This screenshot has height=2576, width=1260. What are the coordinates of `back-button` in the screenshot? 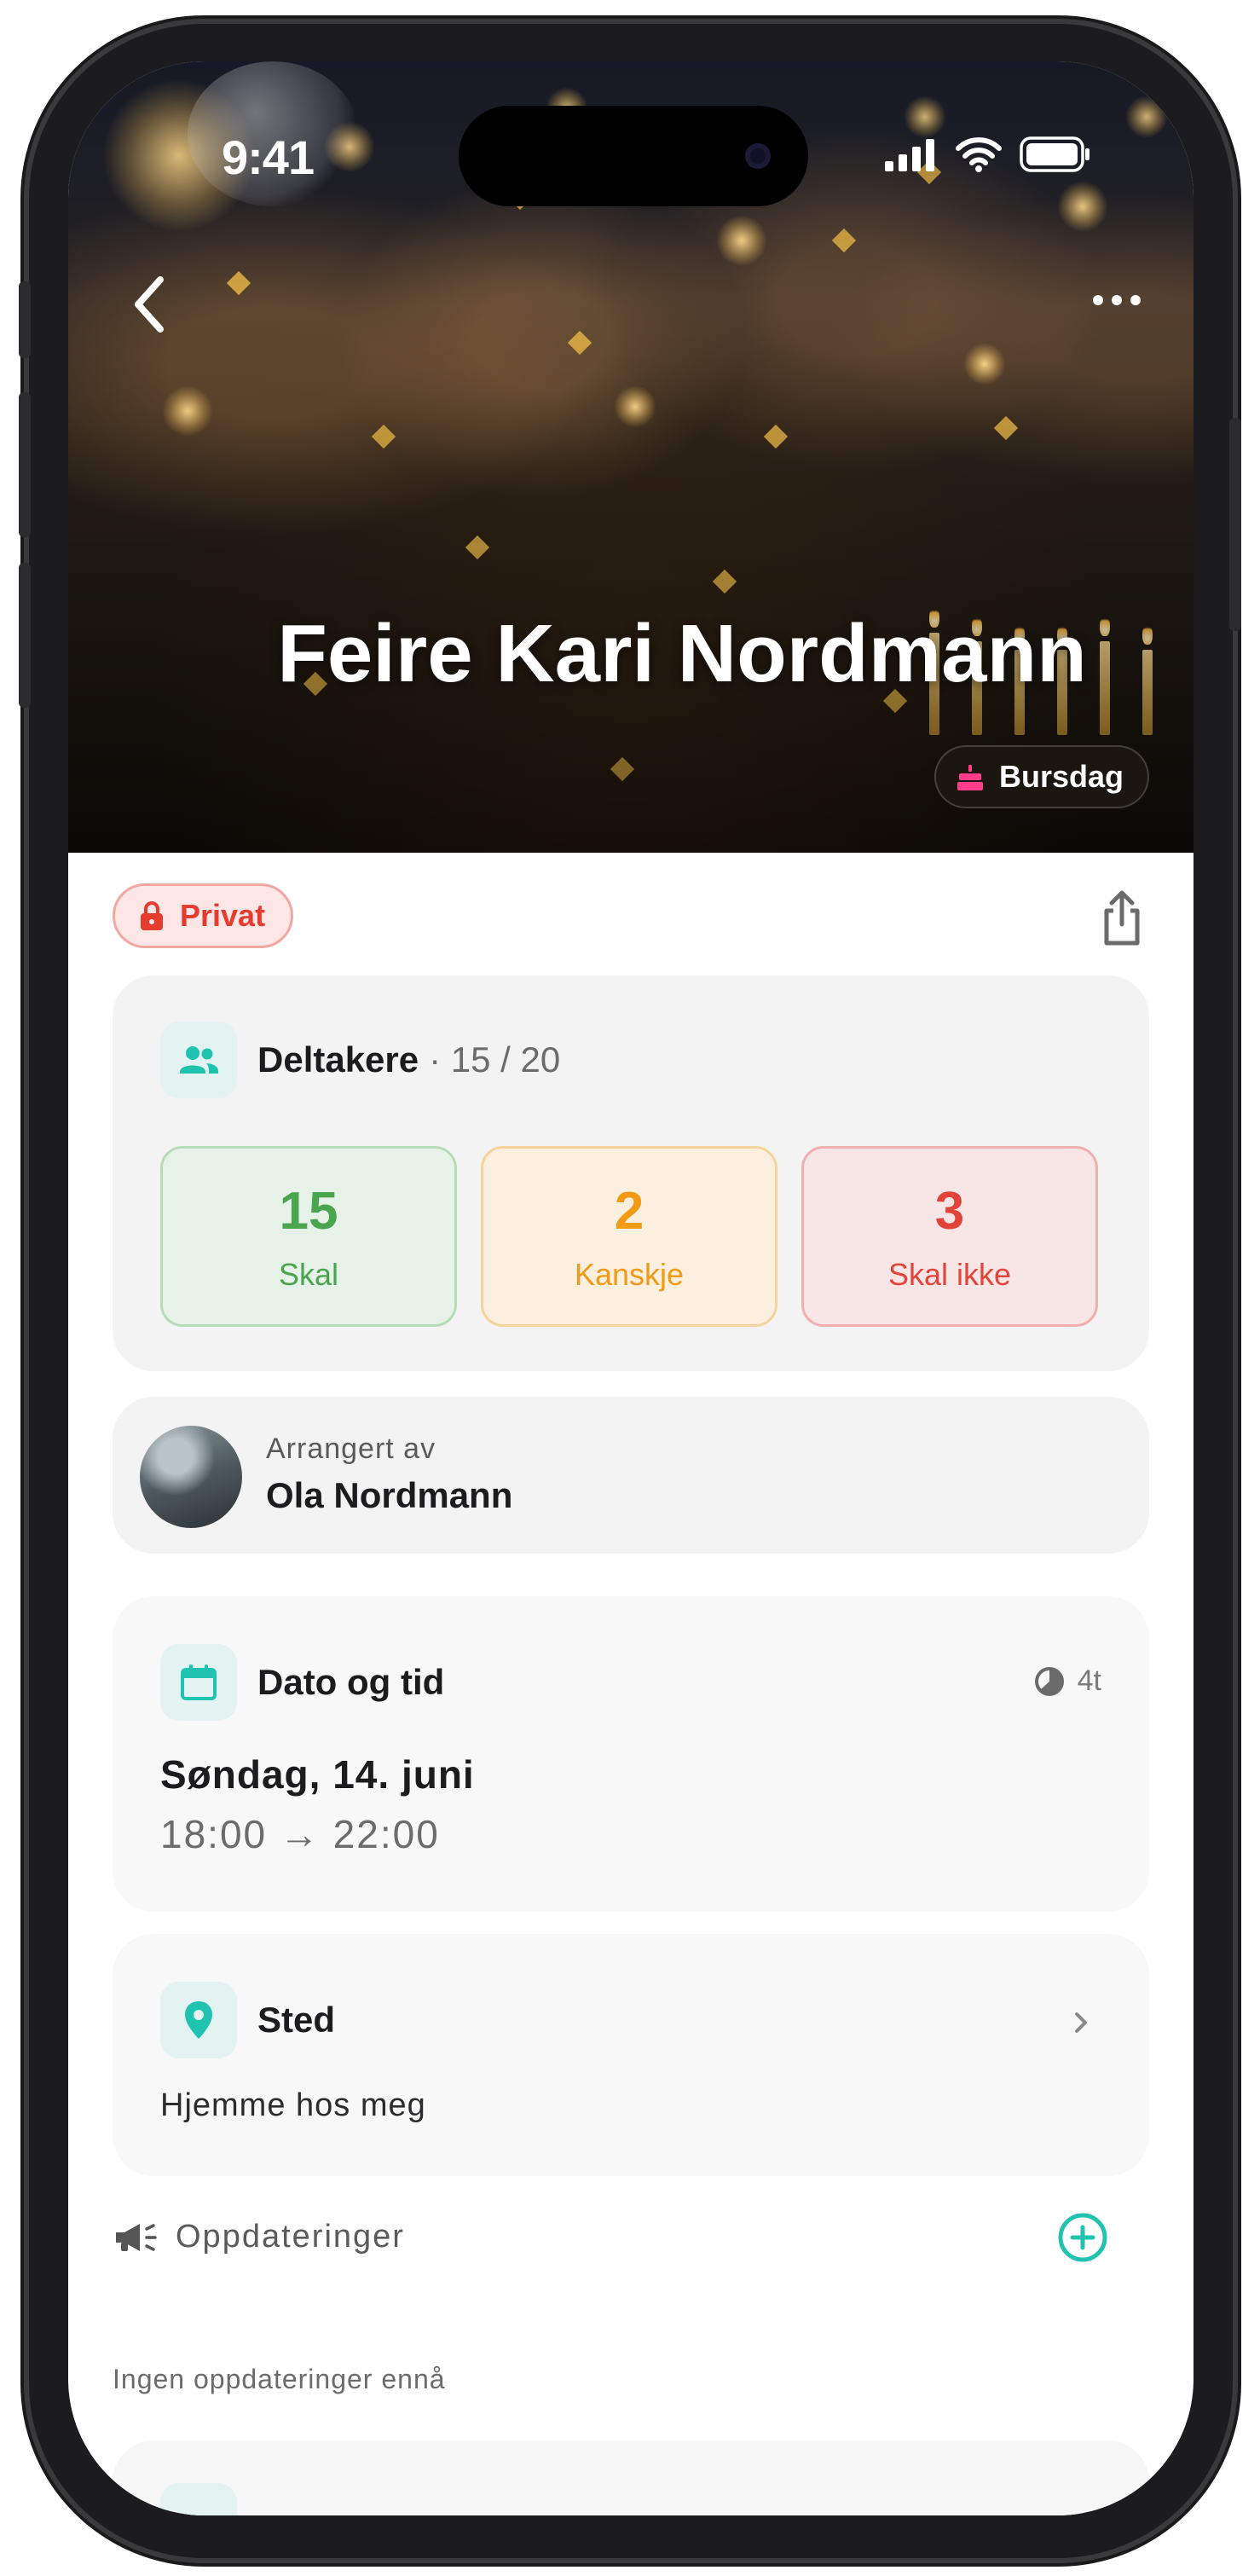 It's located at (149, 305).